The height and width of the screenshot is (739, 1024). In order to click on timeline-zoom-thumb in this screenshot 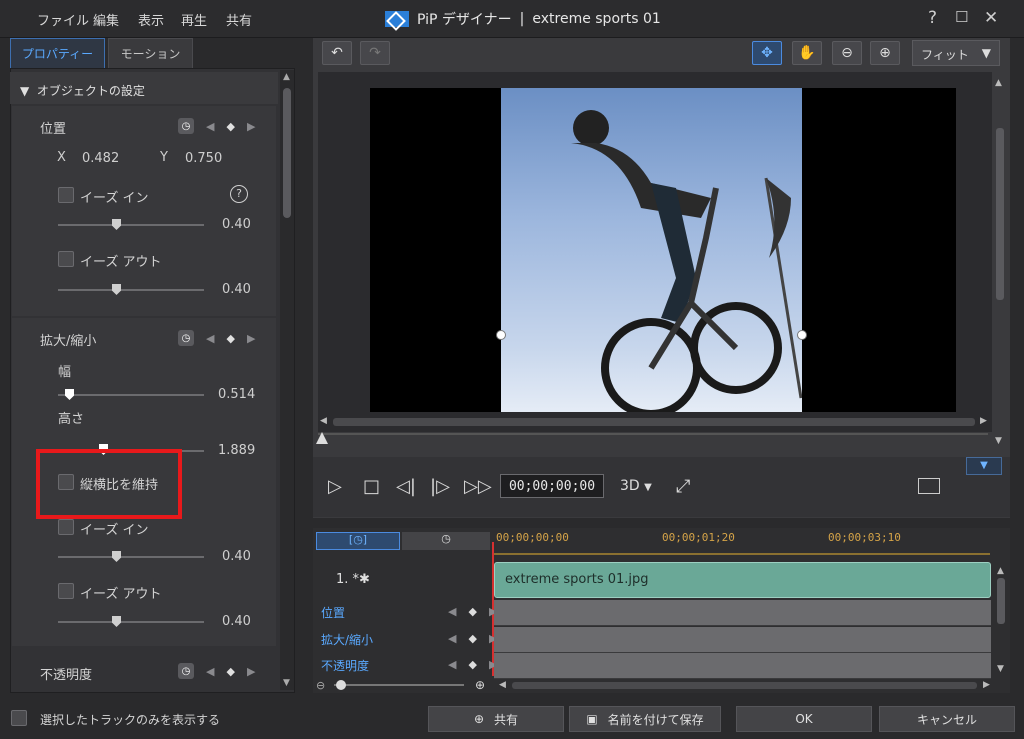, I will do `click(341, 685)`.